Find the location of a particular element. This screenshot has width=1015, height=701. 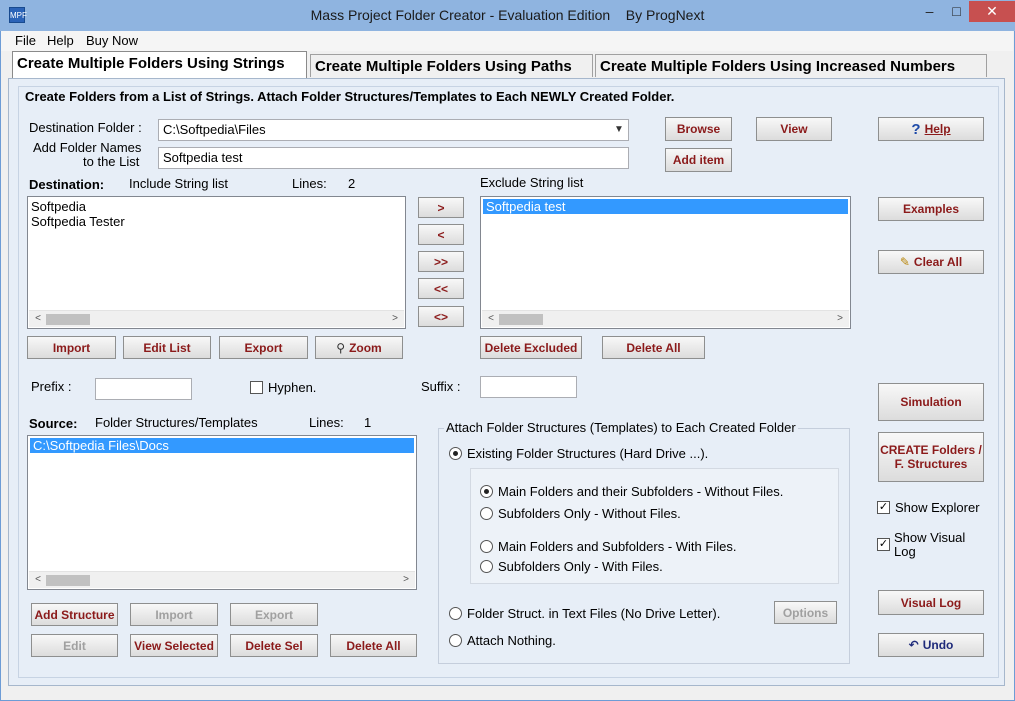

import-structure-button: Import is located at coordinates (174, 614).